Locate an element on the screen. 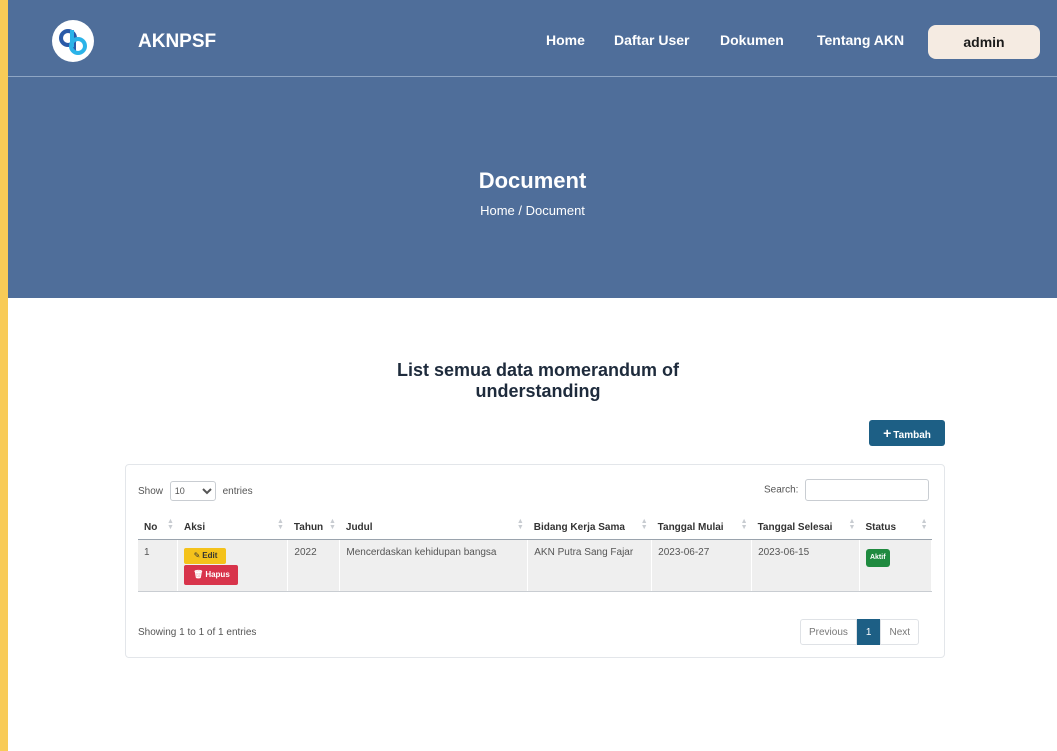 The height and width of the screenshot is (751, 1057). add-document-button: + Tambah is located at coordinates (907, 433).